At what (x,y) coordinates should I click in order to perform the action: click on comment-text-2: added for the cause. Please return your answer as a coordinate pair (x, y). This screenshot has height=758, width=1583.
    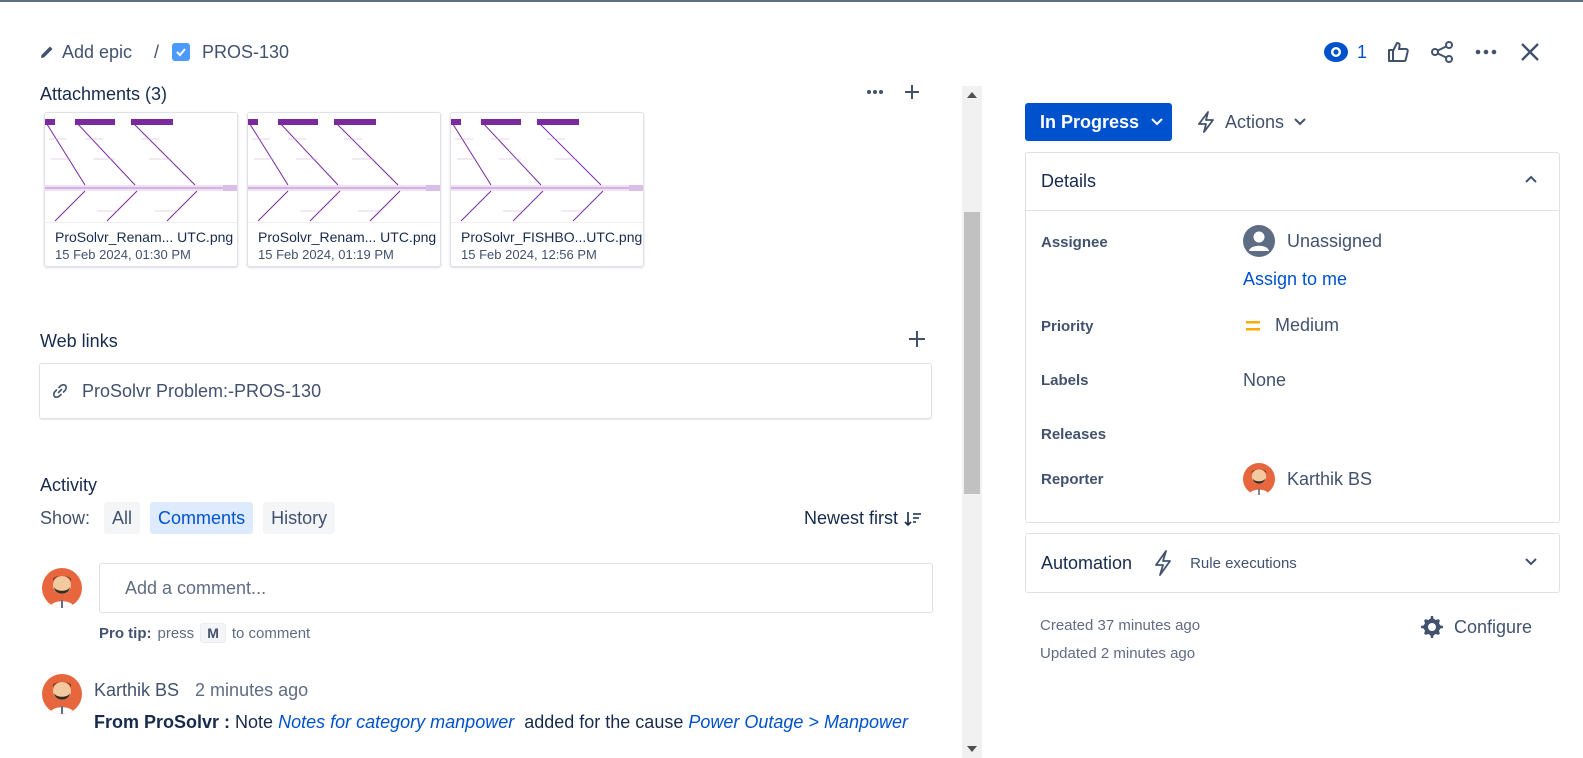
    Looking at the image, I should click on (604, 722).